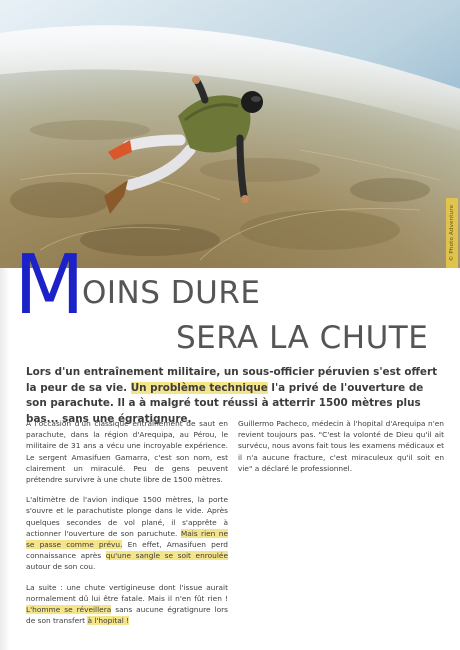 The width and height of the screenshot is (460, 650). What do you see at coordinates (452, 233) in the screenshot?
I see `photo-credit-text: © Photo Adventure` at bounding box center [452, 233].